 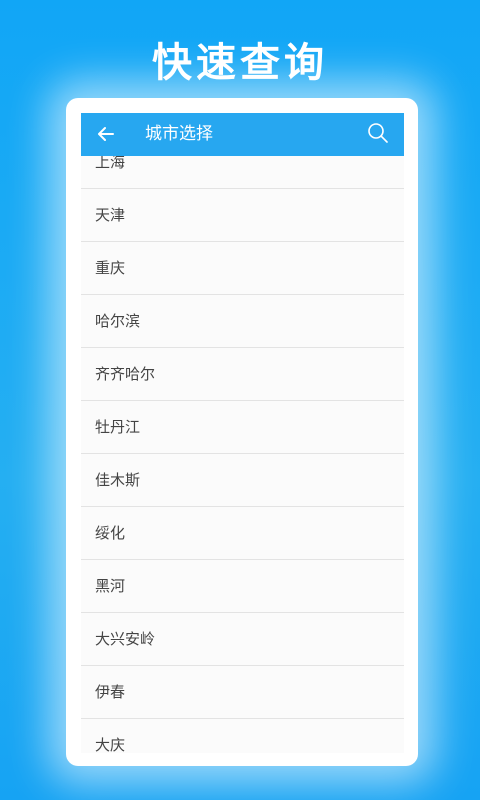 I want to click on list-item: 哈尔滨, so click(x=242, y=321).